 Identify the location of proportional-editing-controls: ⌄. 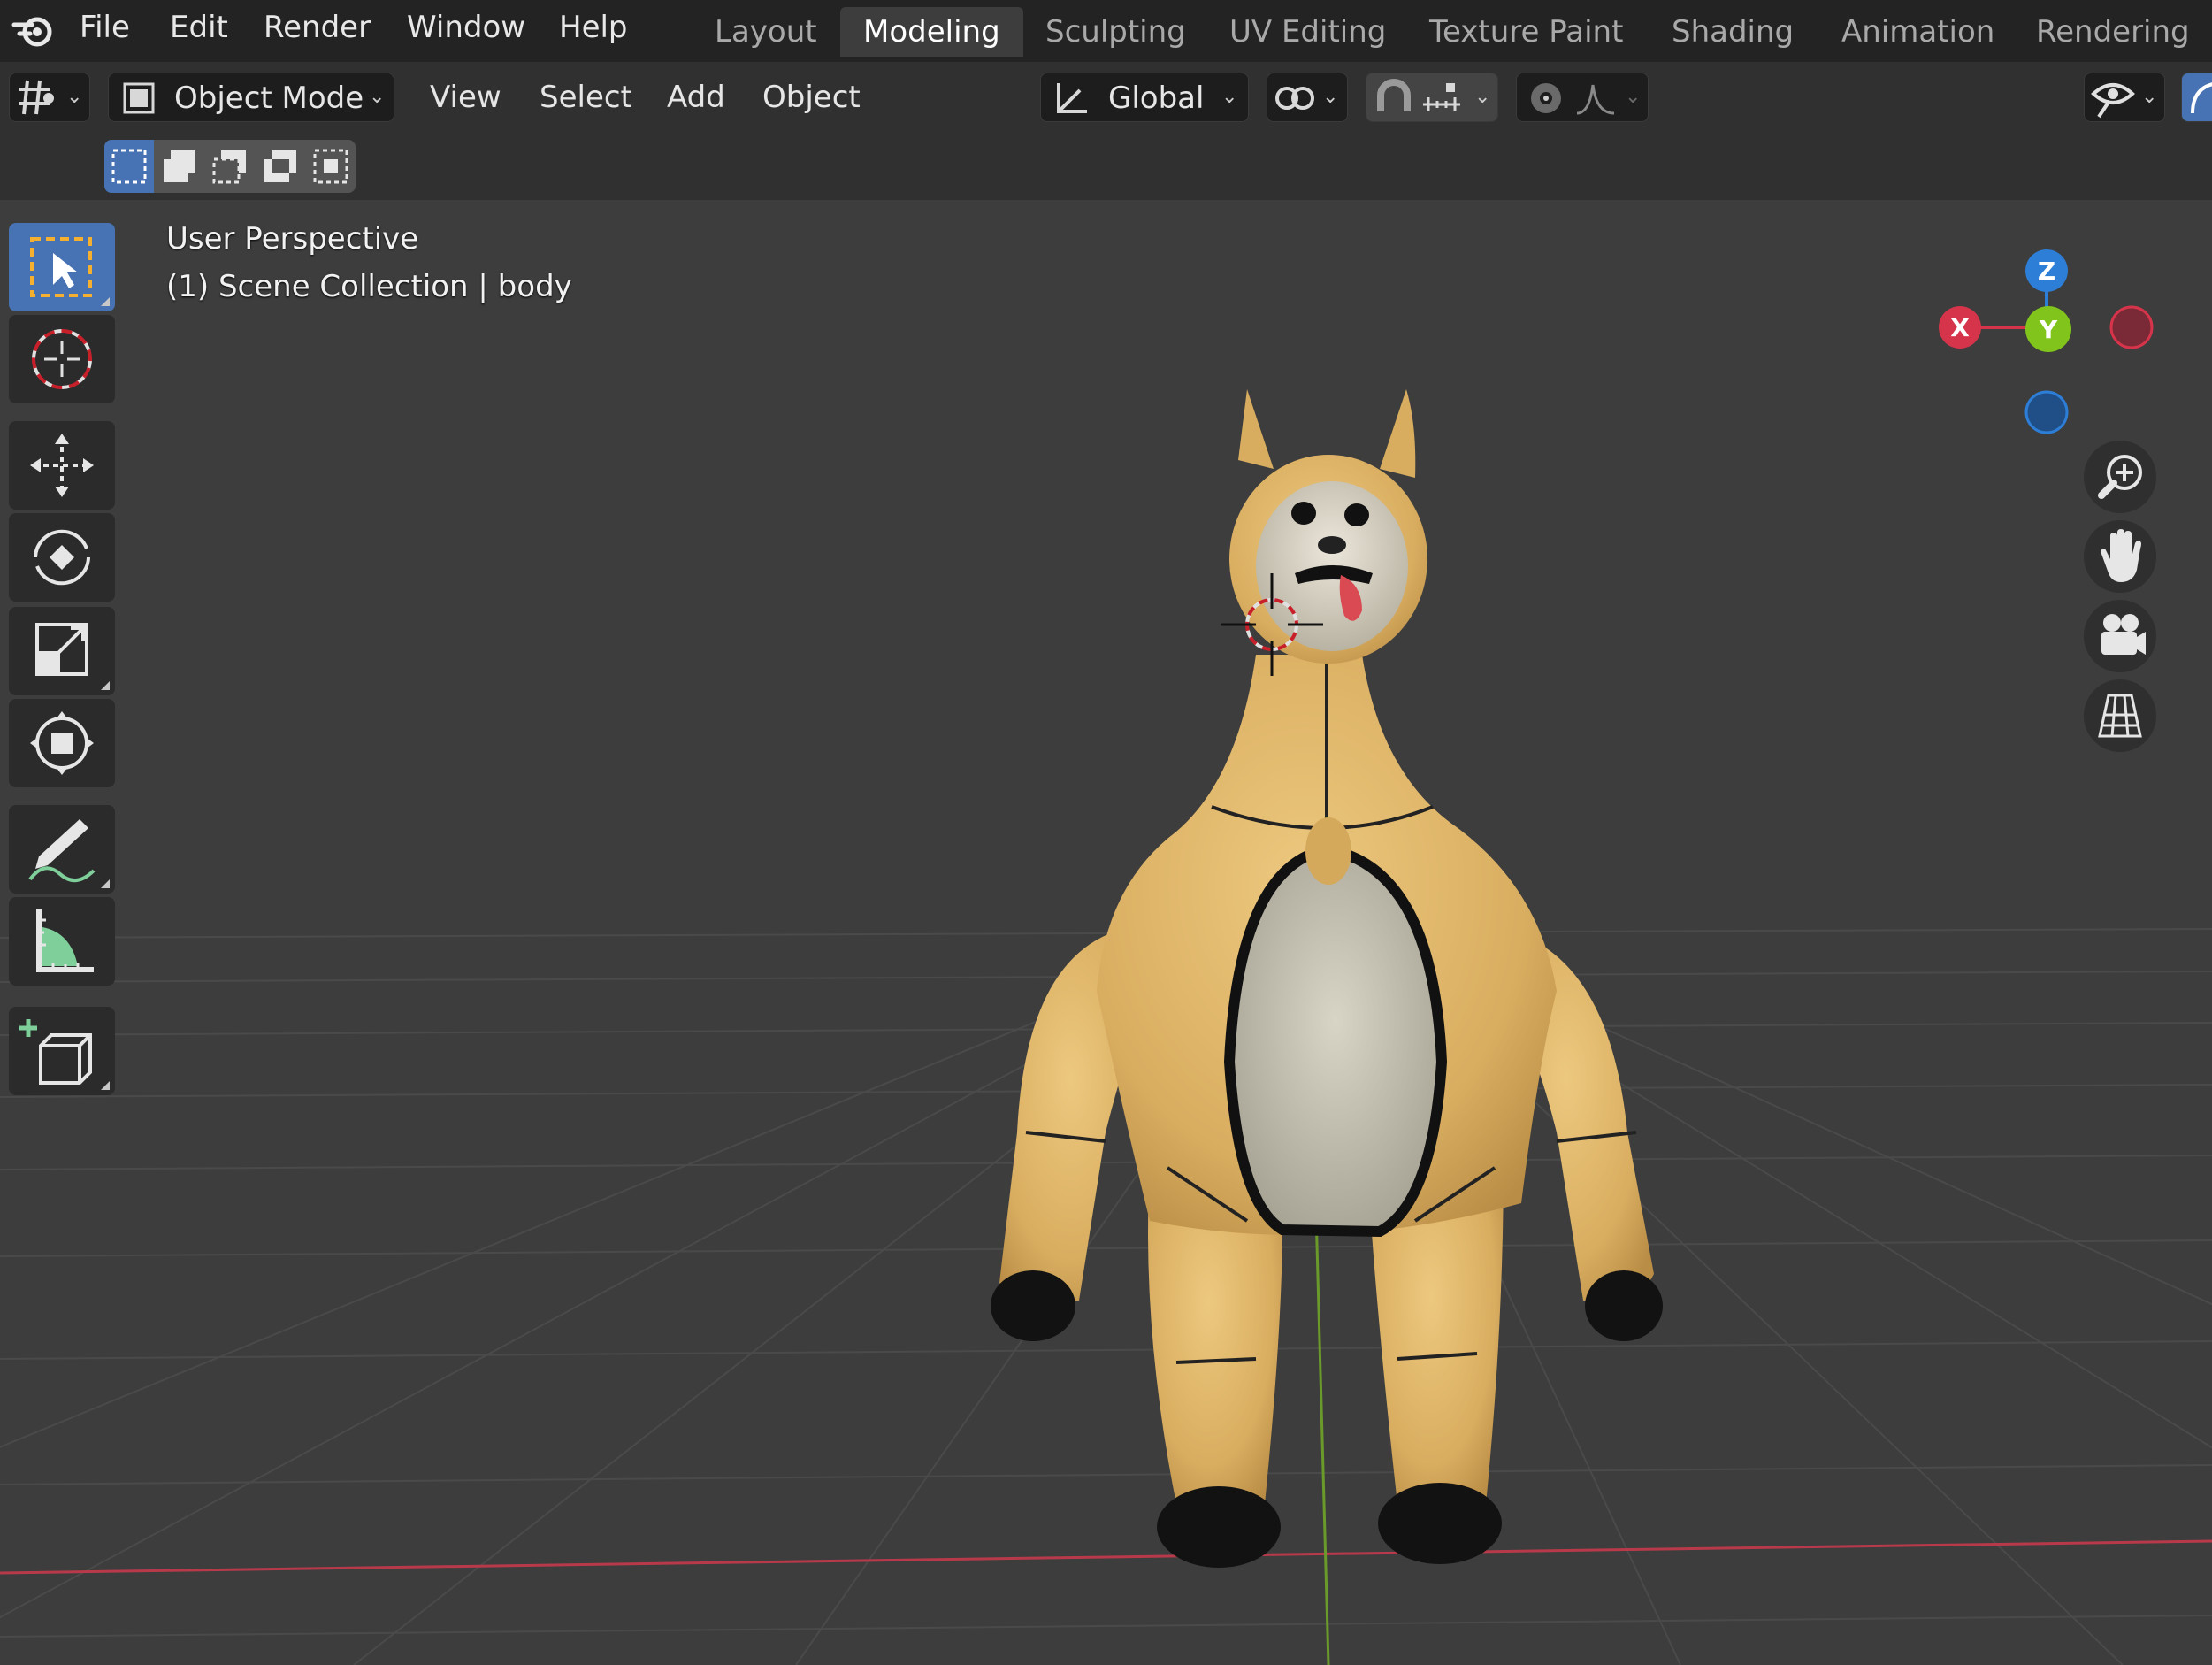
(1582, 97).